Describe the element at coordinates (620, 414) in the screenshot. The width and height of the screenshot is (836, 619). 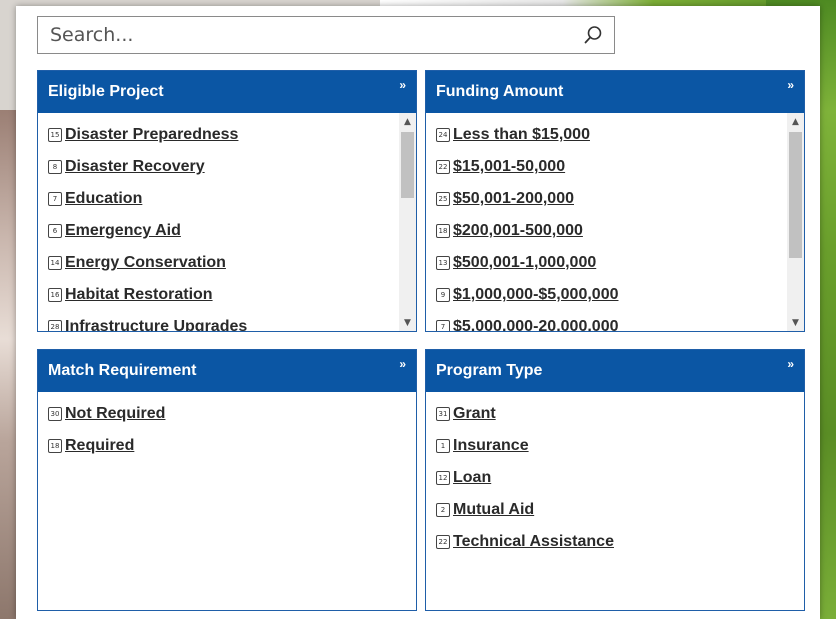
I see `list-item: 31 Grant` at that location.